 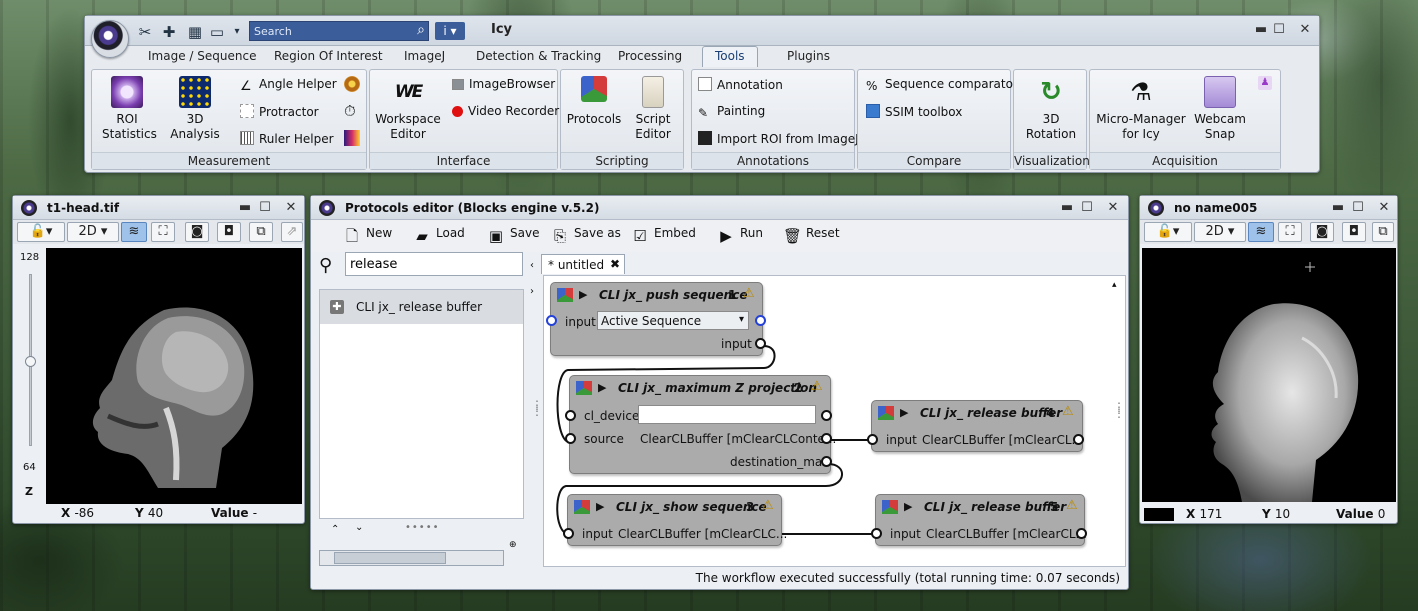 What do you see at coordinates (914, 111) in the screenshot?
I see `ssim-toolbox-button: SSIM toolbox` at bounding box center [914, 111].